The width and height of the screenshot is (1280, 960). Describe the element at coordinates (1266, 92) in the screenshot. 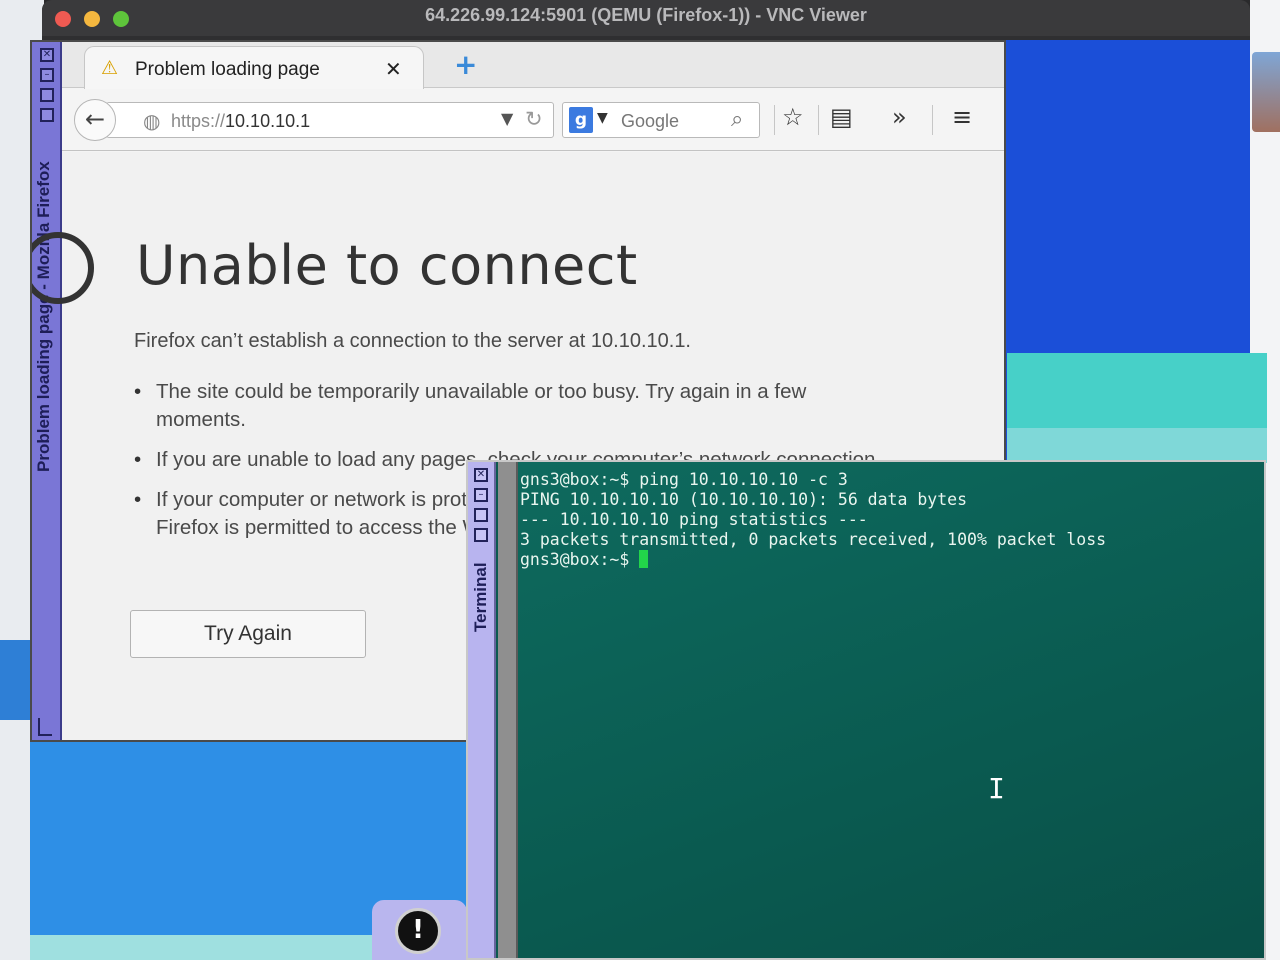

I see `background-photo` at that location.